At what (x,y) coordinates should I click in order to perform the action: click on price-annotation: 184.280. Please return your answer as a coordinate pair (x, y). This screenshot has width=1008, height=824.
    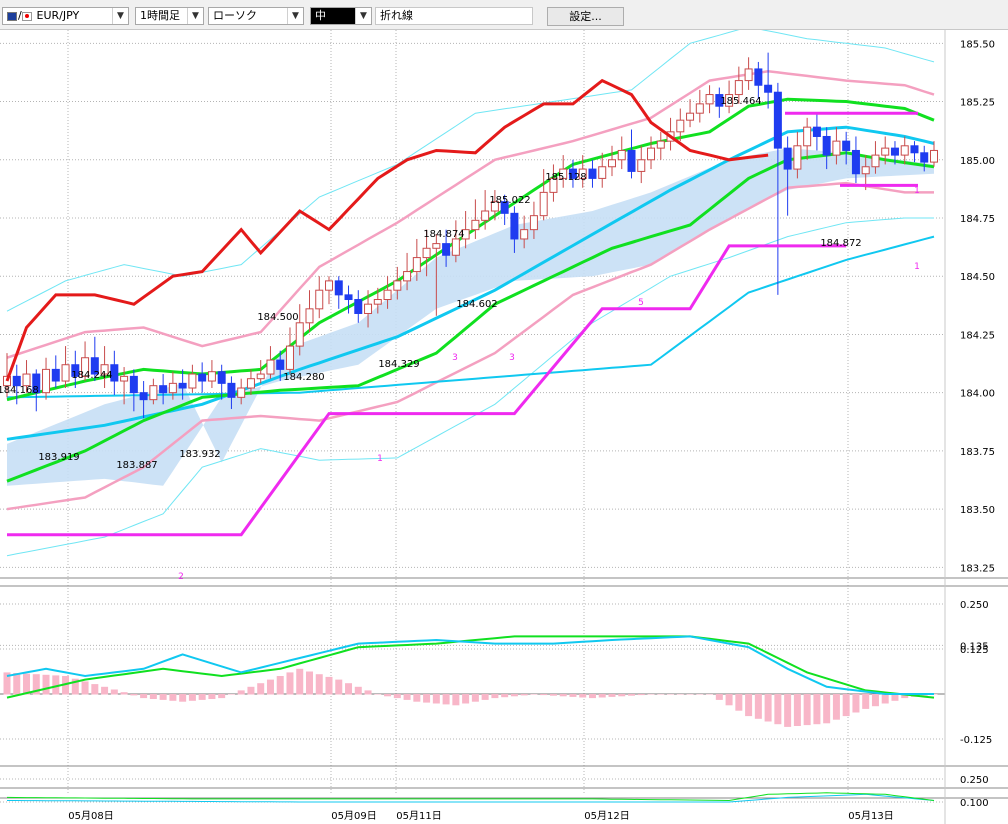
    Looking at the image, I should click on (303, 377).